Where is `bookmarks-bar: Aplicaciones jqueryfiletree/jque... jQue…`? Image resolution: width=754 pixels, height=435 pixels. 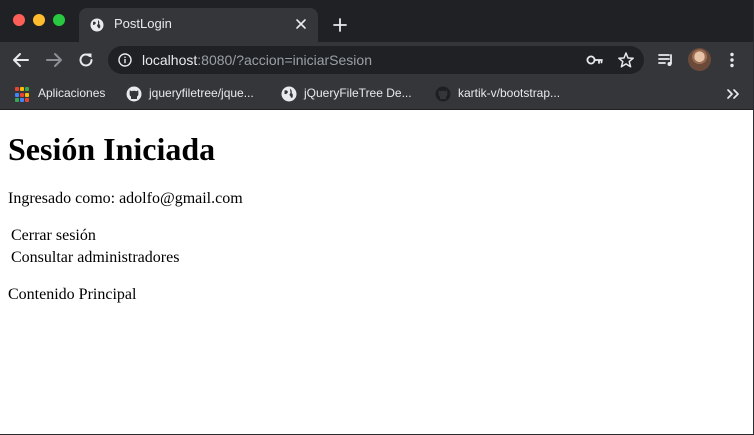 bookmarks-bar: Aplicaciones jqueryfiletree/jque... jQue… is located at coordinates (376, 94).